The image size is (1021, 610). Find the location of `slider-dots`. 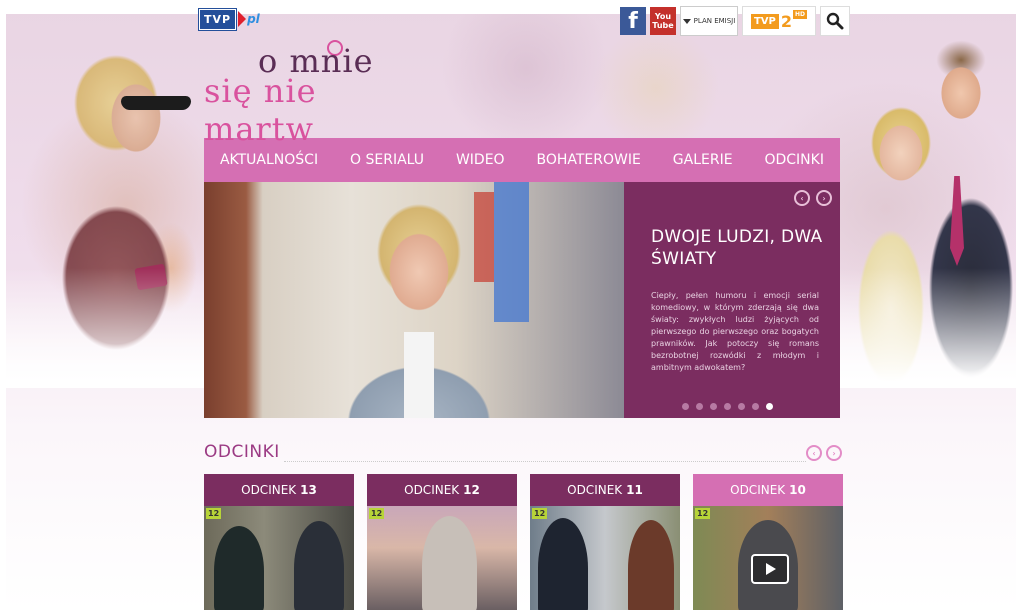

slider-dots is located at coordinates (727, 406).